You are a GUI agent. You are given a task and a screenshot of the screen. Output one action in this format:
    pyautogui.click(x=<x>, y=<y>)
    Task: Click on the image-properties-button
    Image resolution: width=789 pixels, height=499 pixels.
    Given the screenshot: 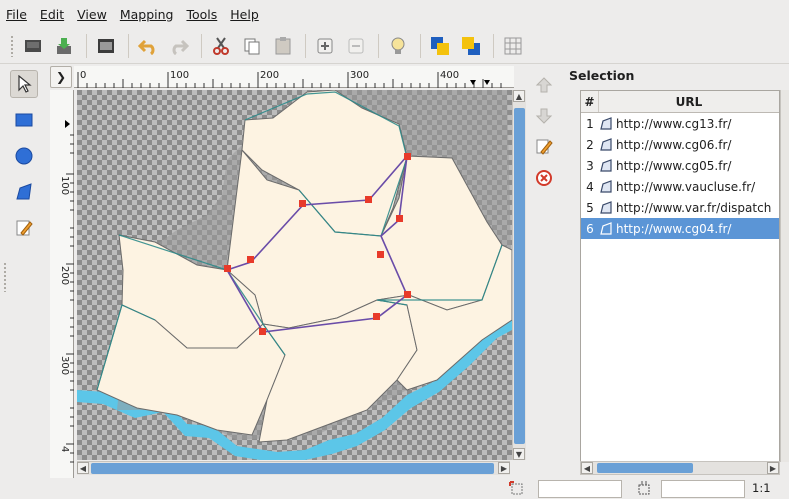 What is the action you would take?
    pyautogui.click(x=106, y=46)
    